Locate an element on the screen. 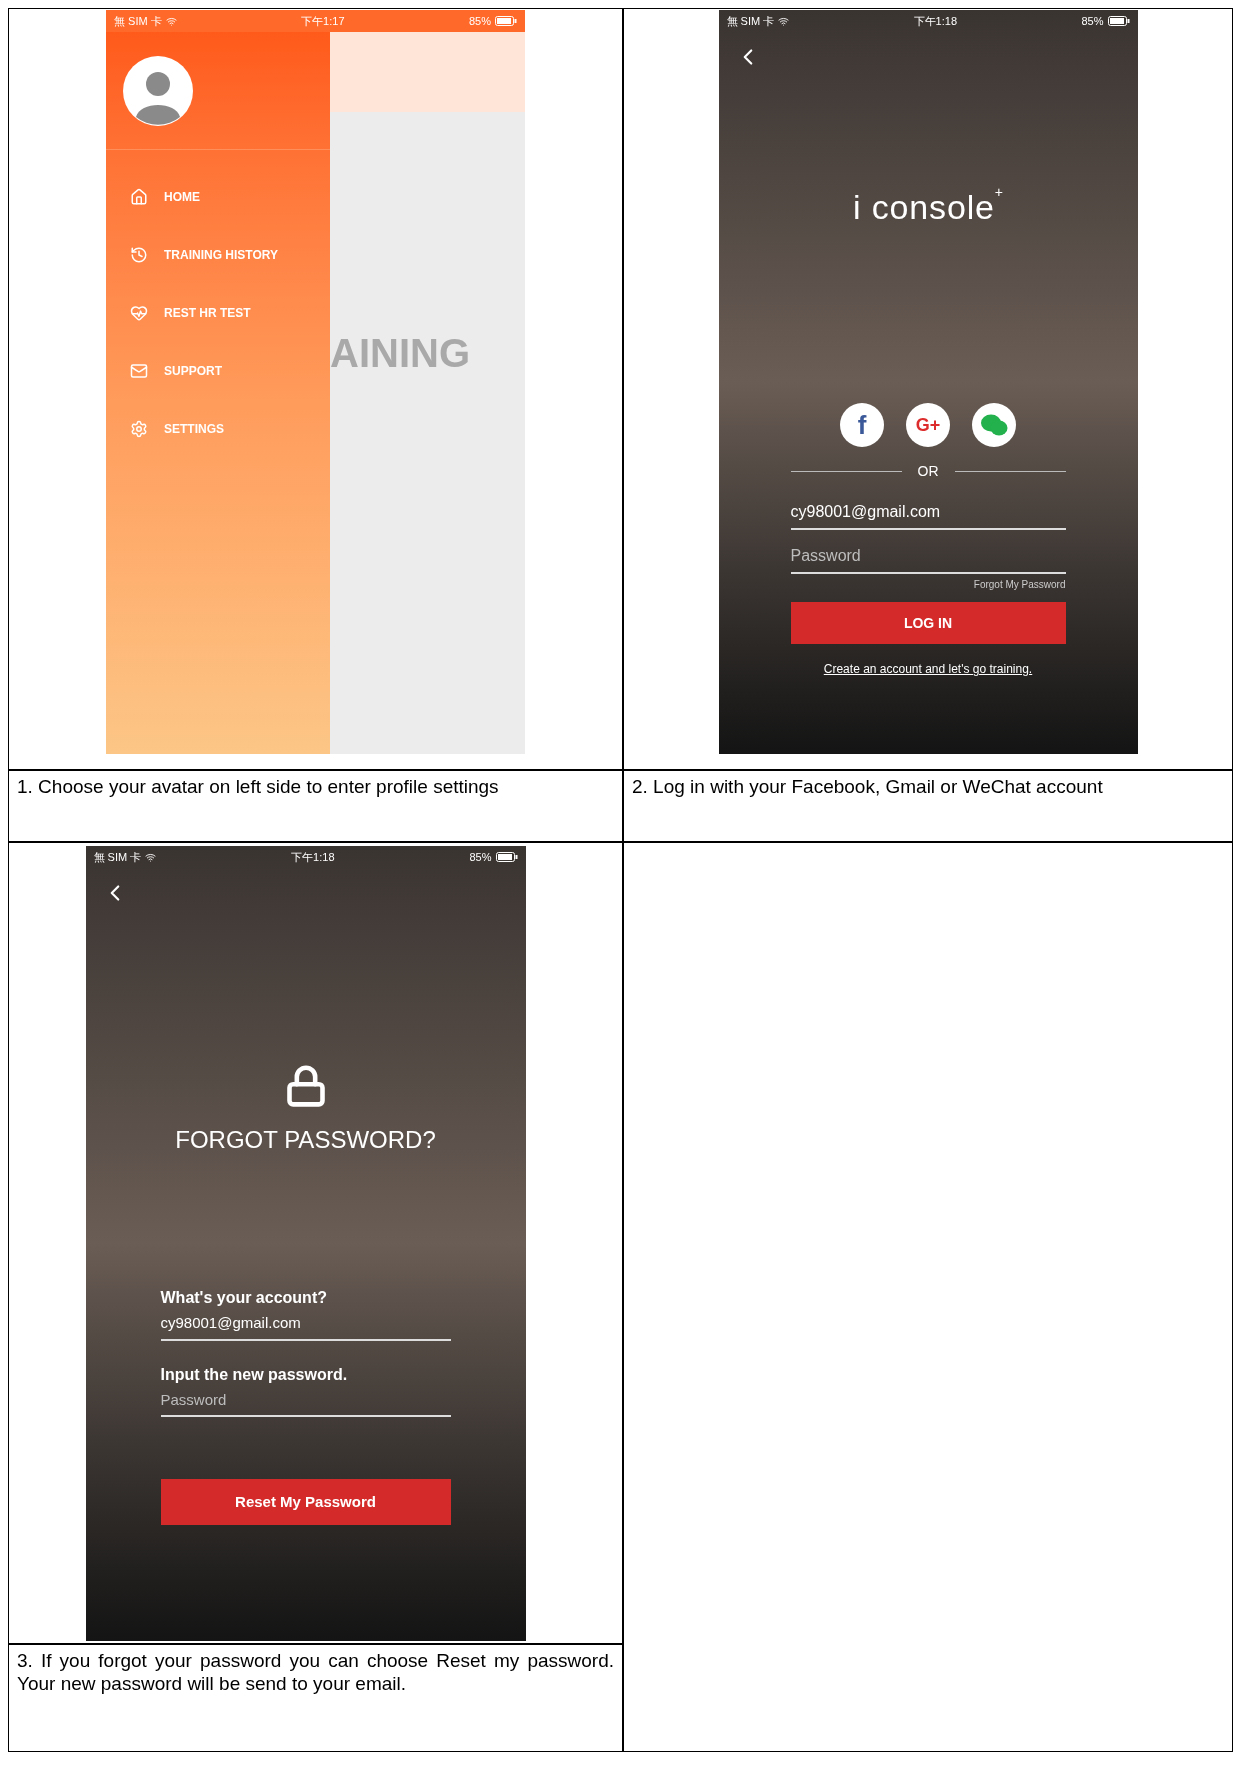  wechat-button is located at coordinates (994, 425).